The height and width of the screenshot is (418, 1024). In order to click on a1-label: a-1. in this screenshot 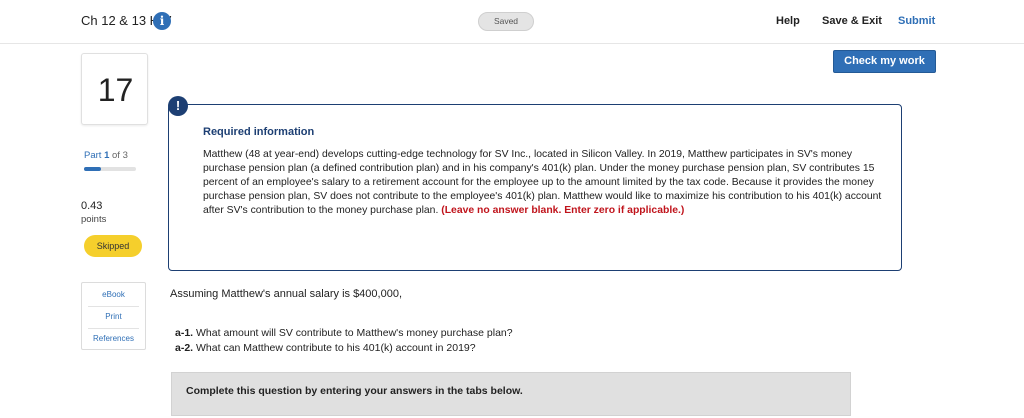, I will do `click(184, 333)`.